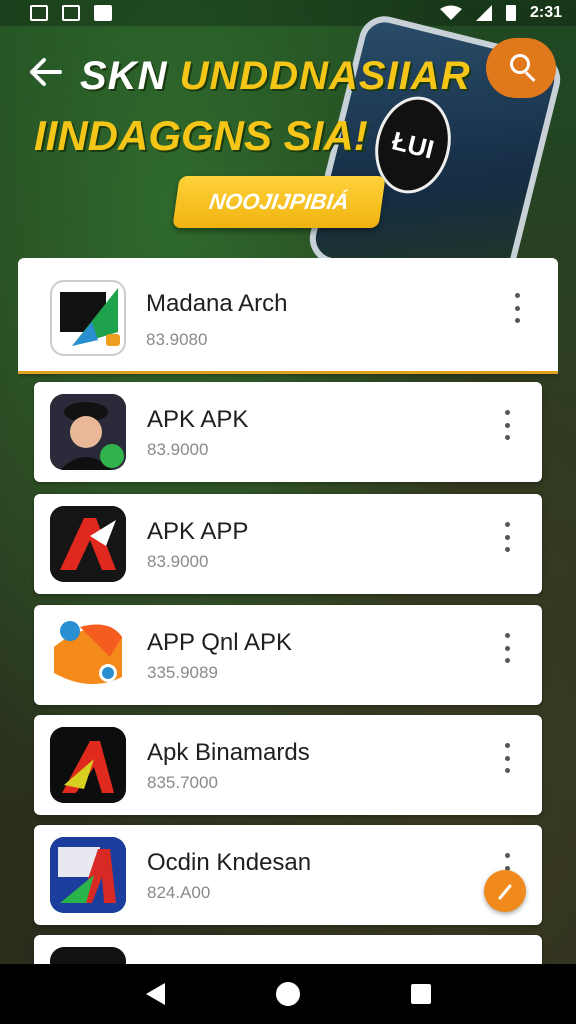 The width and height of the screenshot is (576, 1024). I want to click on app-name: Apk Binamards, so click(228, 752).